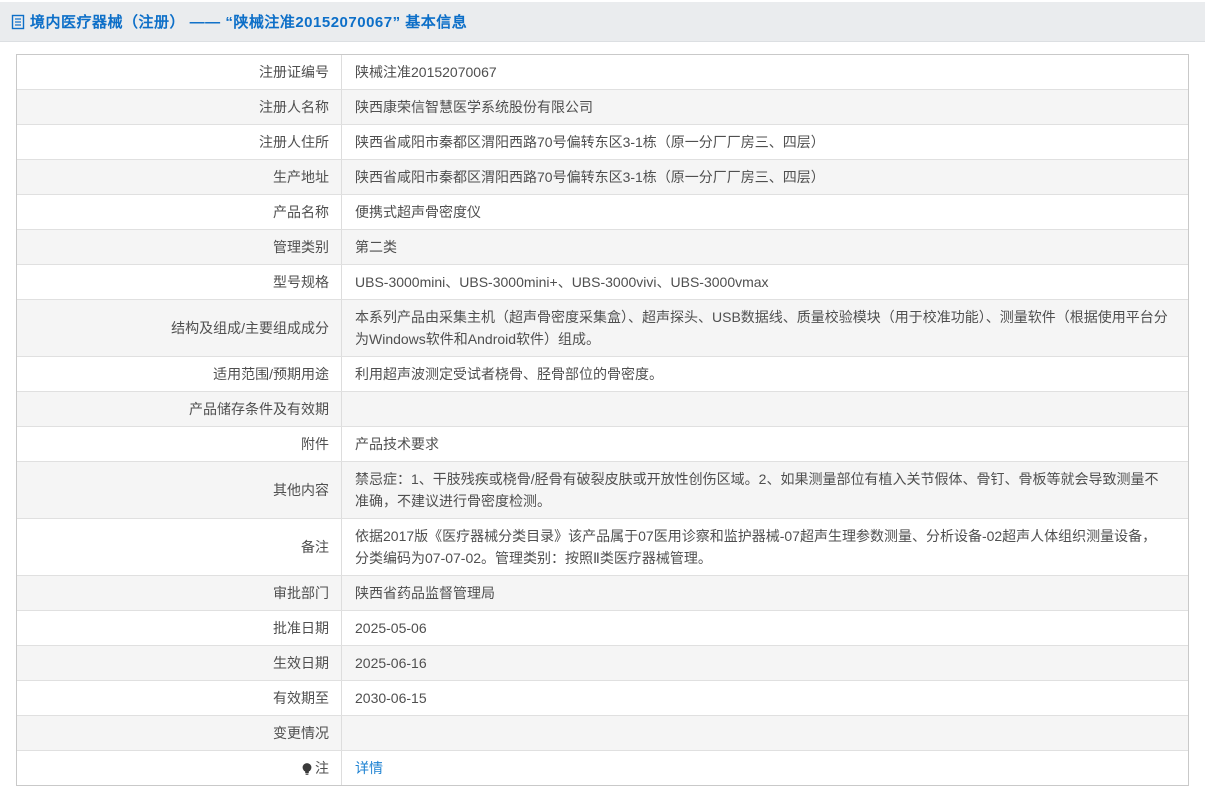 The height and width of the screenshot is (786, 1205). What do you see at coordinates (179, 593) in the screenshot?
I see `row-label: 审批部门` at bounding box center [179, 593].